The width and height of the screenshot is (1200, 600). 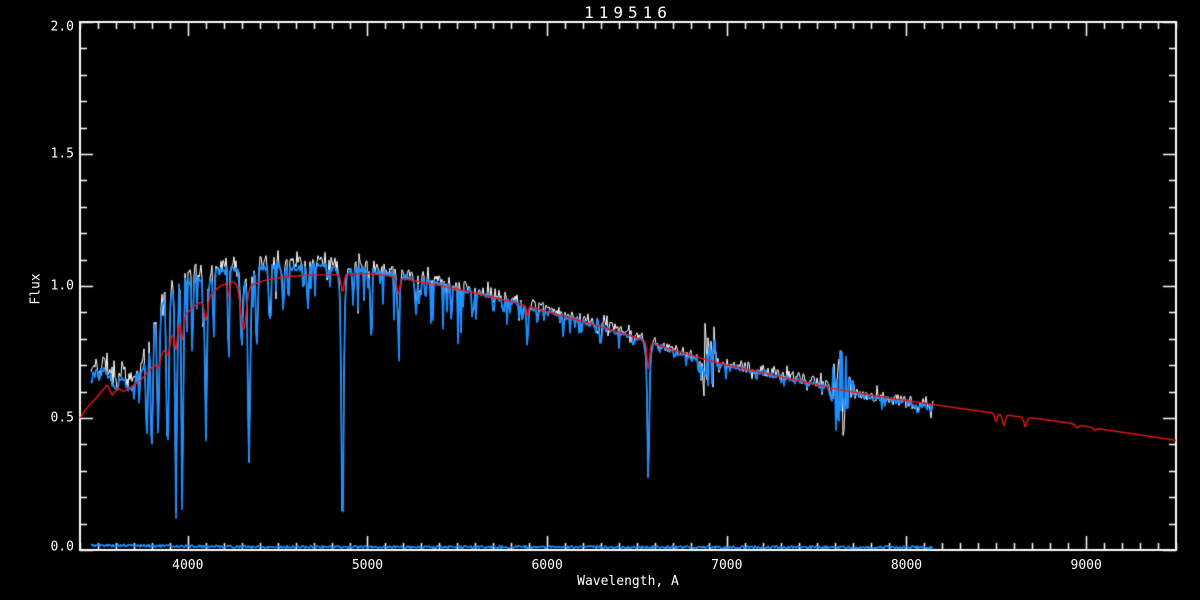 I want to click on y-tick-label: 1.0, so click(x=62, y=286).